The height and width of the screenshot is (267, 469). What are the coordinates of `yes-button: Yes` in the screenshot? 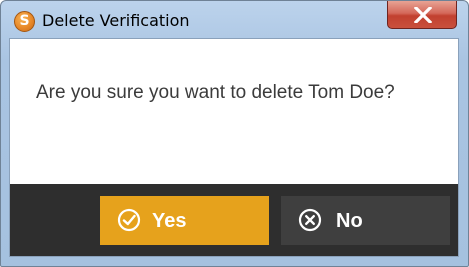 It's located at (184, 220).